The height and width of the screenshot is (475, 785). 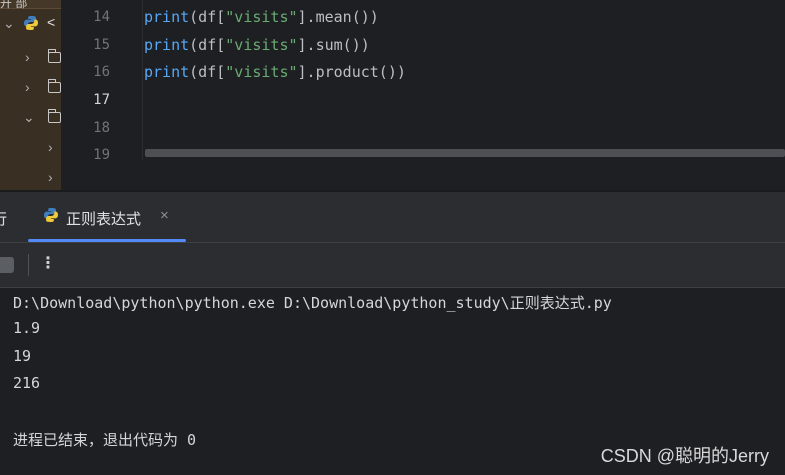 I want to click on project-tree: 开 部 ⌄ < › › ⌄ › ›, so click(x=30, y=95).